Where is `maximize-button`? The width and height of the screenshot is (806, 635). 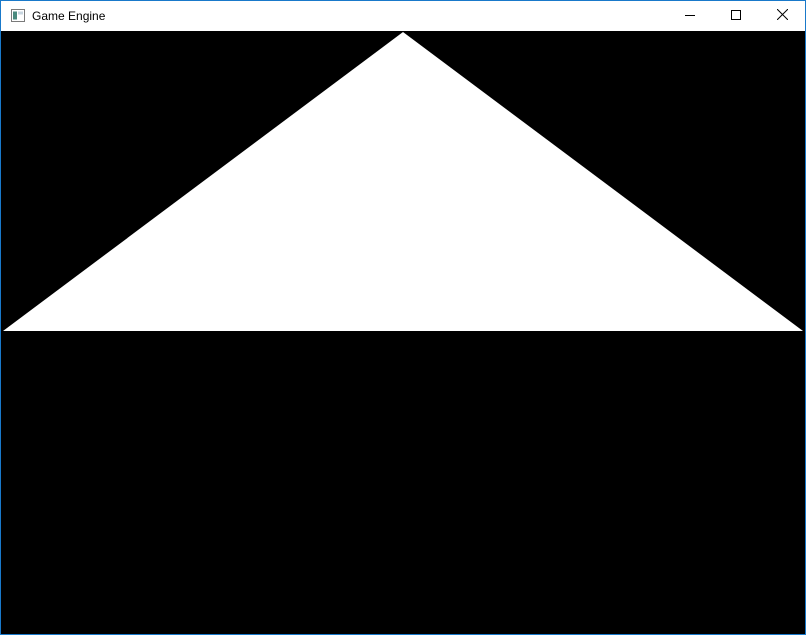
maximize-button is located at coordinates (736, 16).